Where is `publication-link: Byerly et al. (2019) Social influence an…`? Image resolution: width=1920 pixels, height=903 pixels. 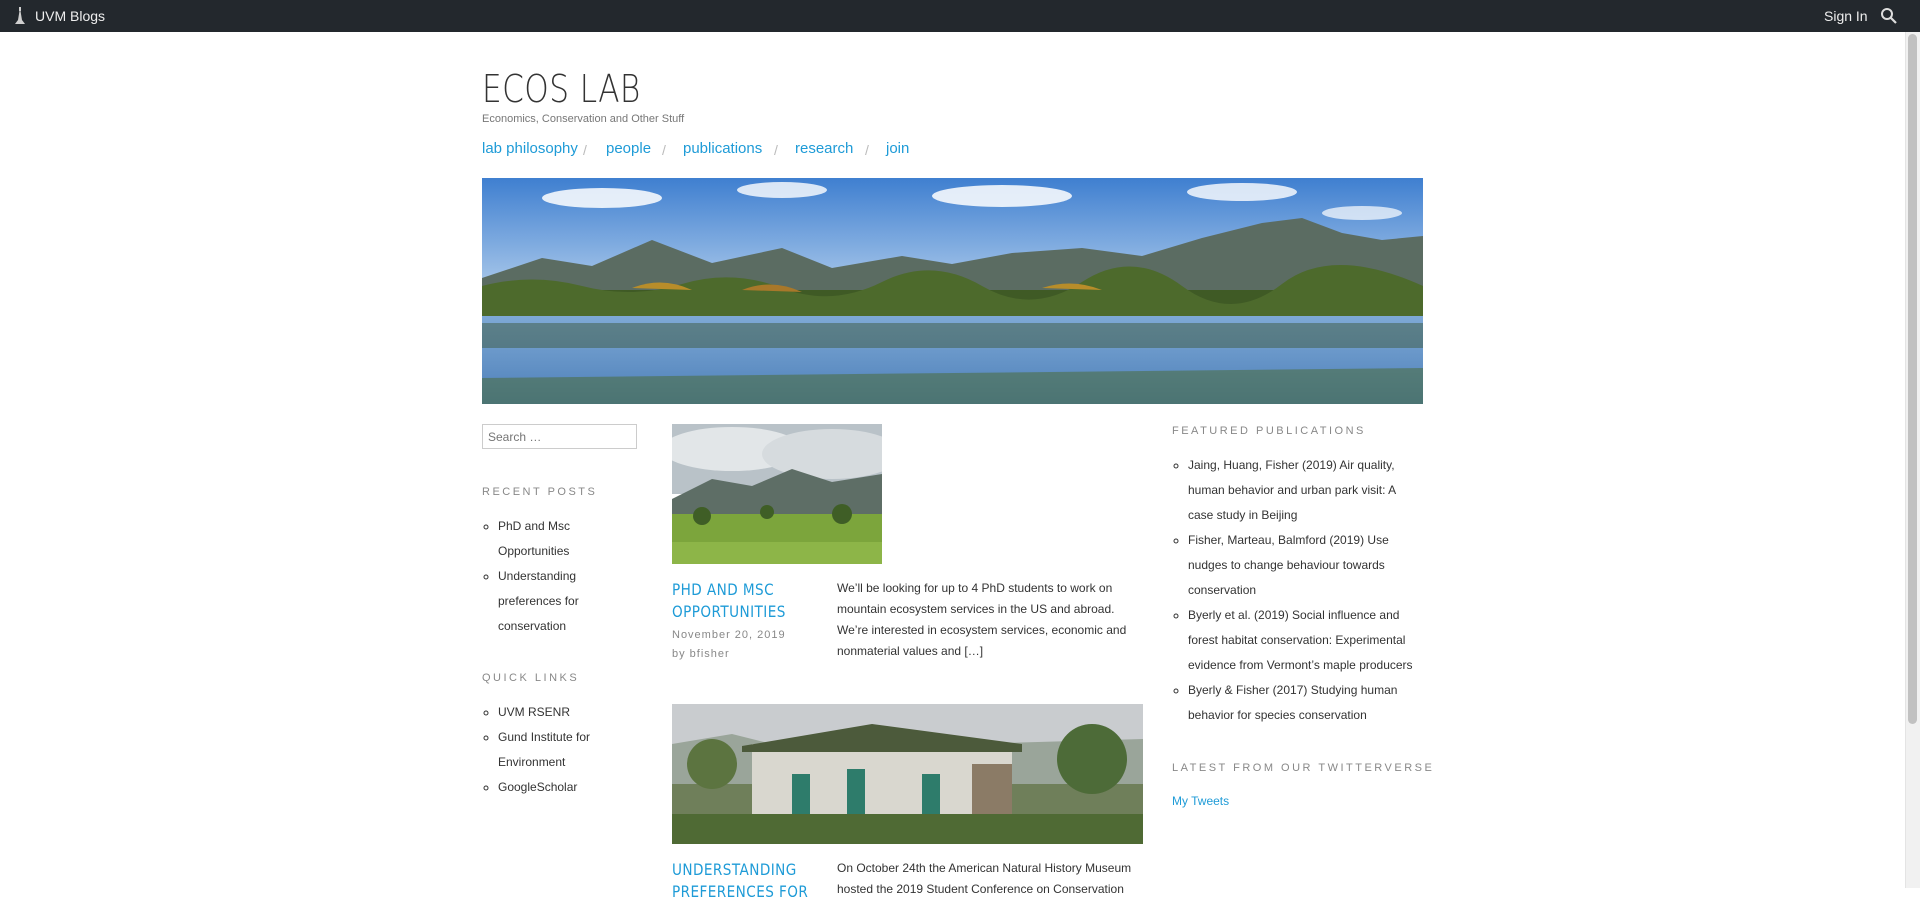 publication-link: Byerly et al. (2019) Social influence an… is located at coordinates (1300, 640).